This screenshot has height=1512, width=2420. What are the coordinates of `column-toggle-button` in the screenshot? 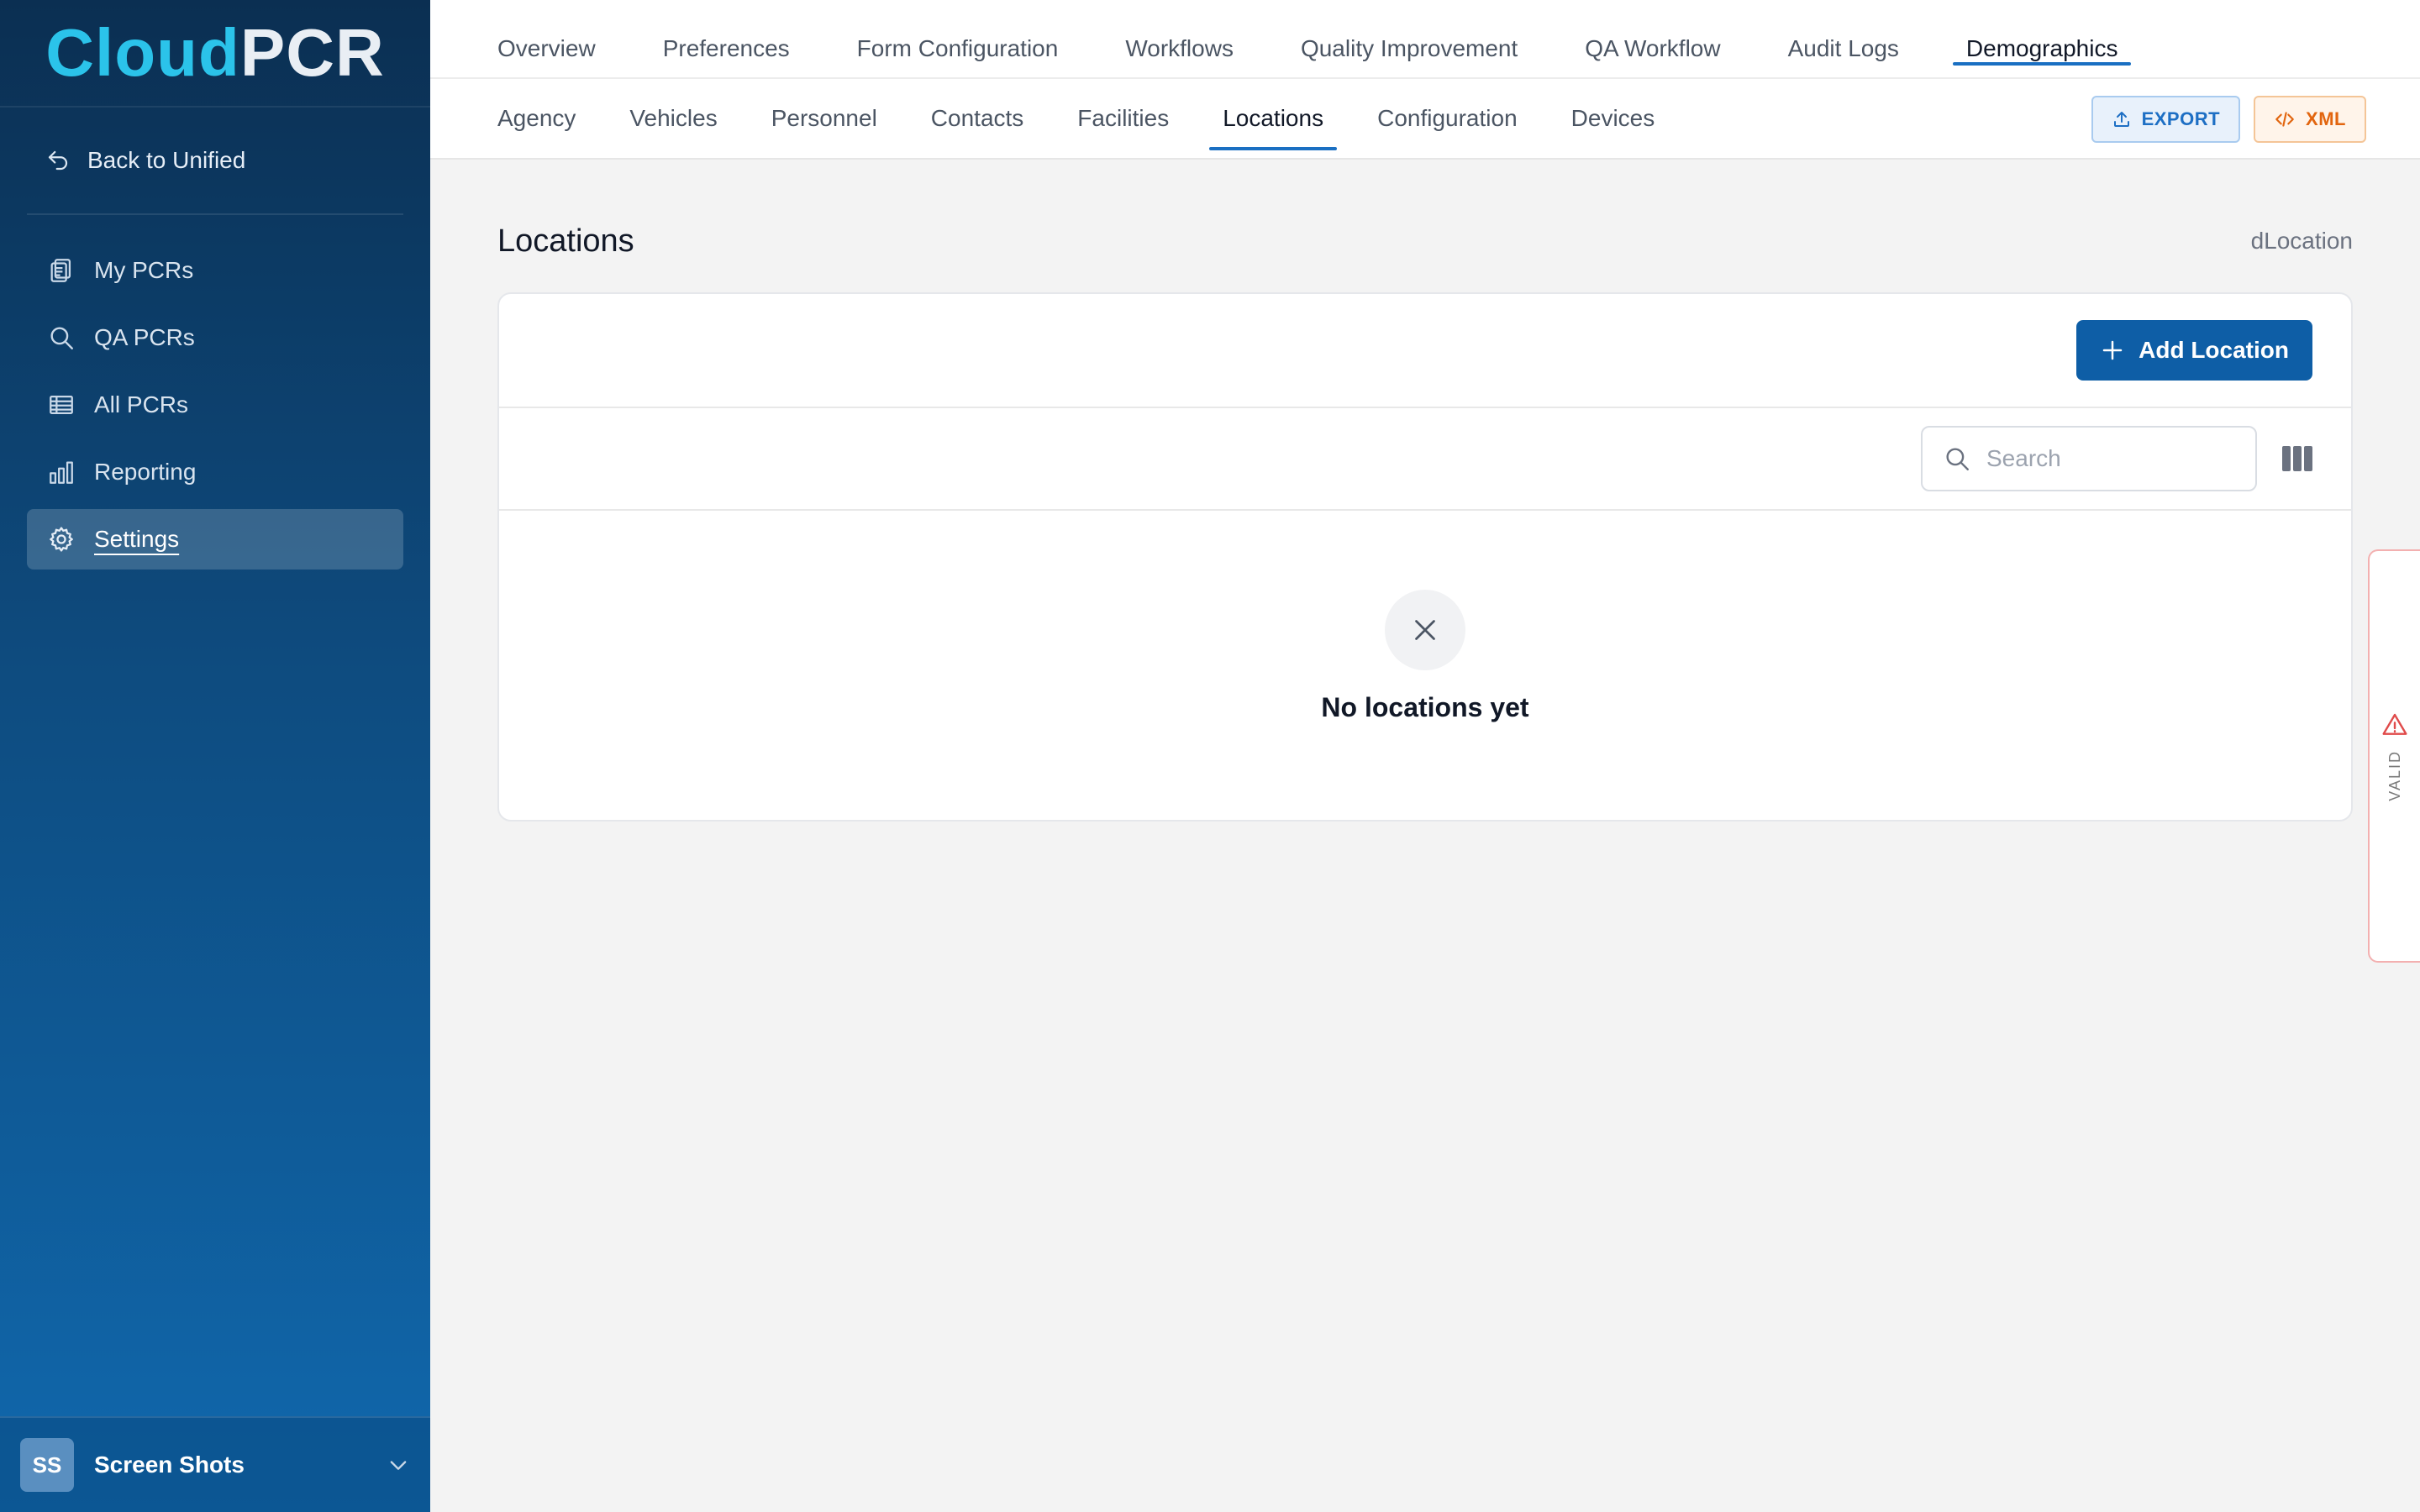 It's located at (2297, 458).